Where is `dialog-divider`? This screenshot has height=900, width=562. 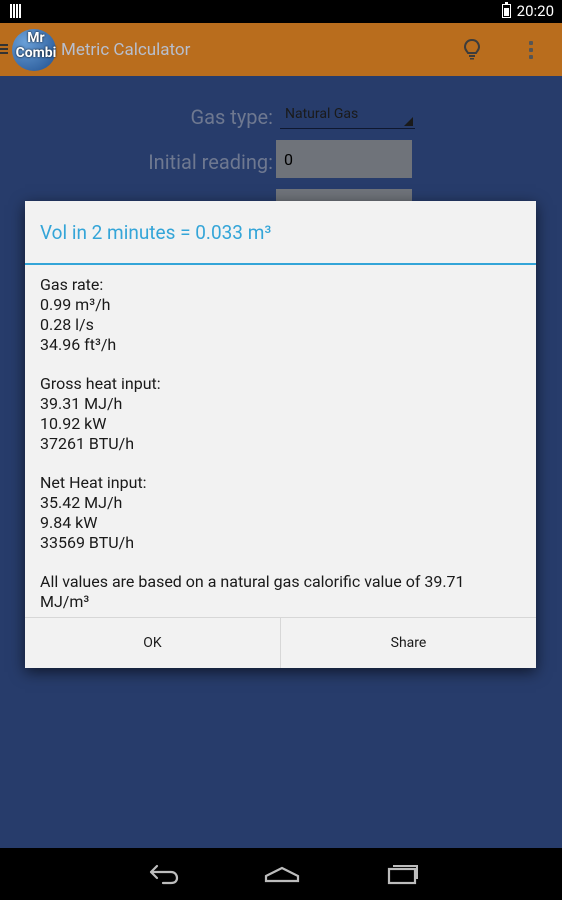
dialog-divider is located at coordinates (280, 264).